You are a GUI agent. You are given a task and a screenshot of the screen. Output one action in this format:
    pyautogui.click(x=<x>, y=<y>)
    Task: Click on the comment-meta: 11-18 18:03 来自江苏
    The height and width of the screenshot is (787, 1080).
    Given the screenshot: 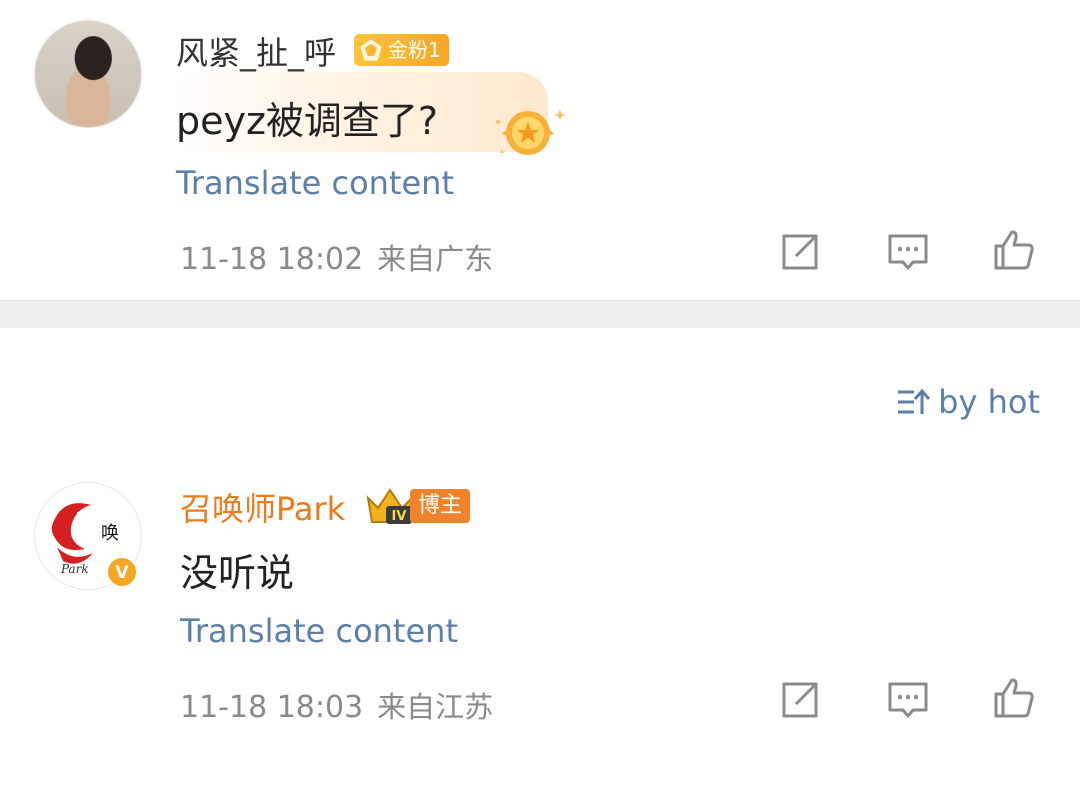 What is the action you would take?
    pyautogui.click(x=336, y=705)
    